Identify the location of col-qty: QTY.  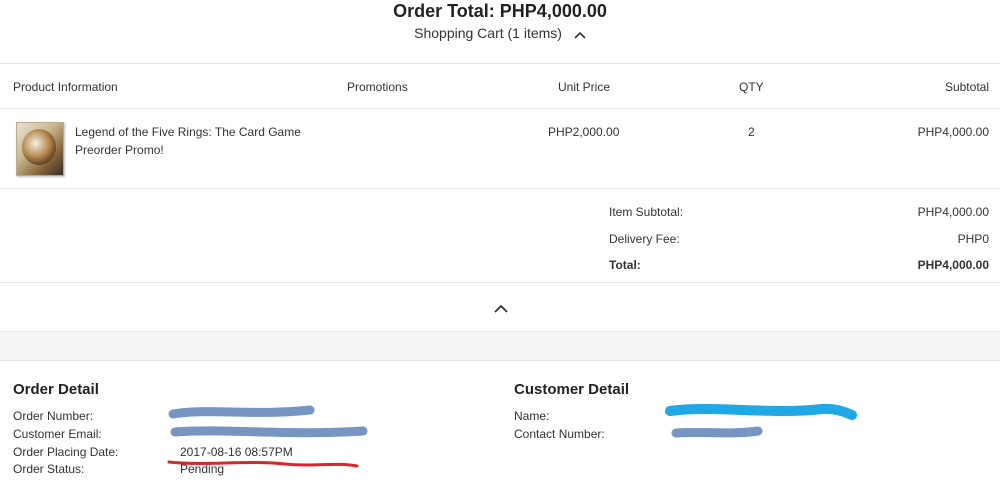
(751, 87).